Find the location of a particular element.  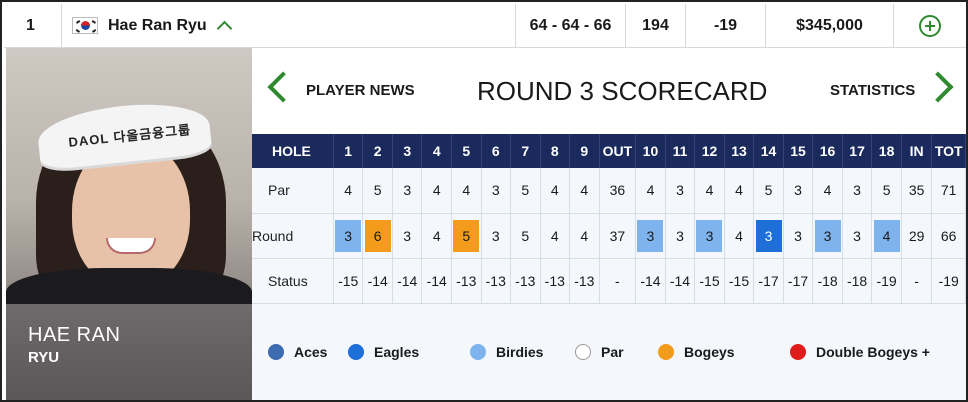

hole-header-cell: 12 is located at coordinates (709, 151).